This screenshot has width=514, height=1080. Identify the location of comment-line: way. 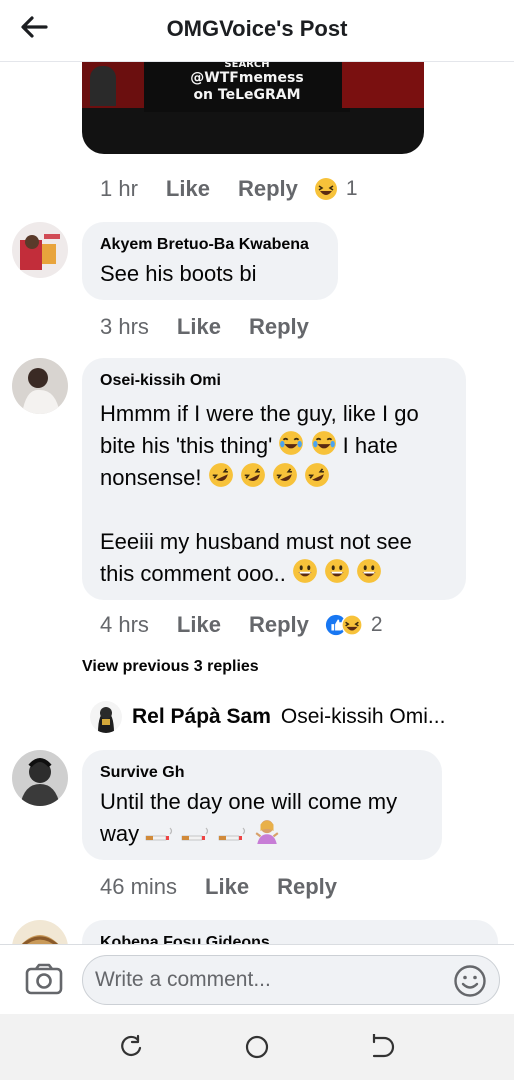
(263, 834).